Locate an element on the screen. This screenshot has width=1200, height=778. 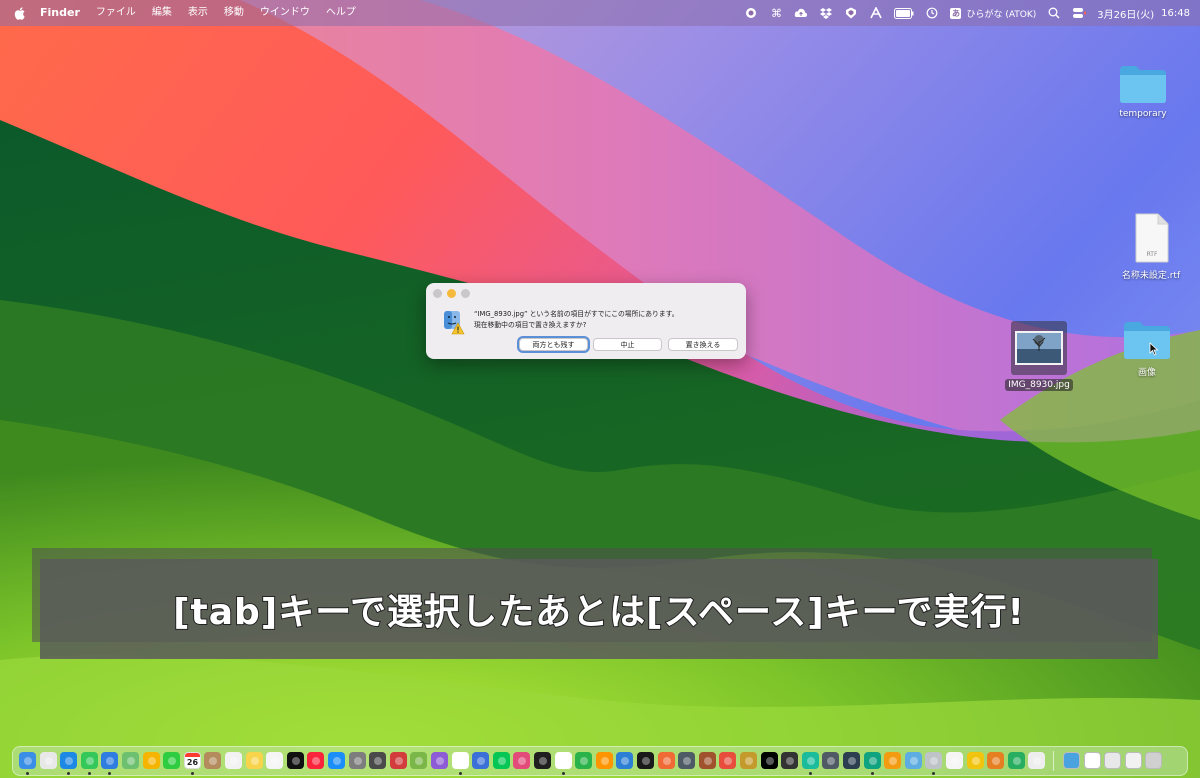
desktop-folder-temporary: temporary is located at coordinates (1143, 91).